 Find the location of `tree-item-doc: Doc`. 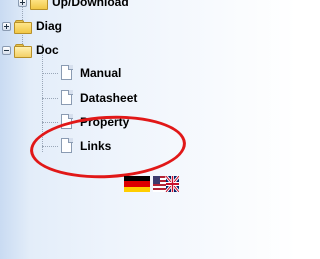

tree-item-doc: Doc is located at coordinates (30, 50).